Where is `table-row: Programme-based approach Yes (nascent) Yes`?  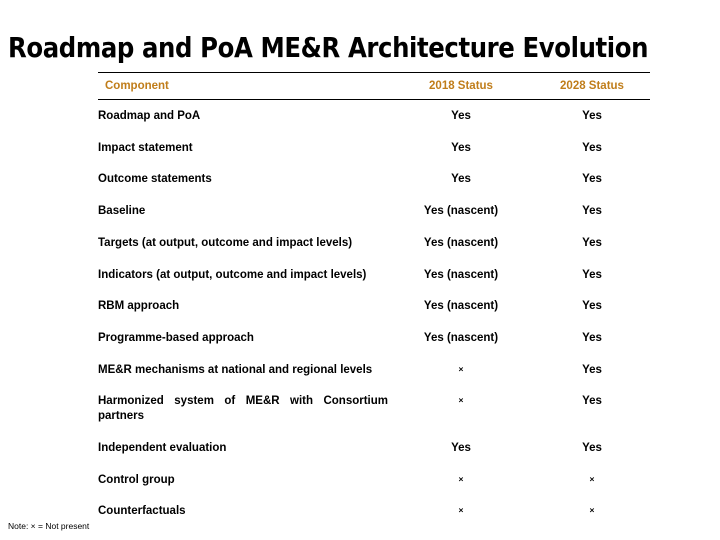 table-row: Programme-based approach Yes (nascent) Yes is located at coordinates (374, 338).